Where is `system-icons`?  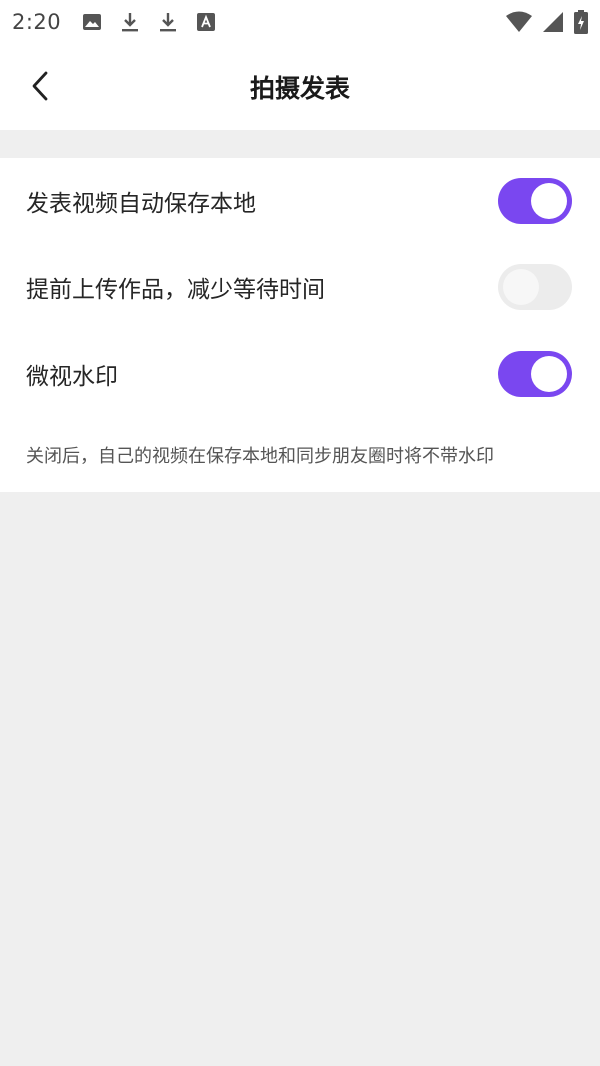
system-icons is located at coordinates (547, 22).